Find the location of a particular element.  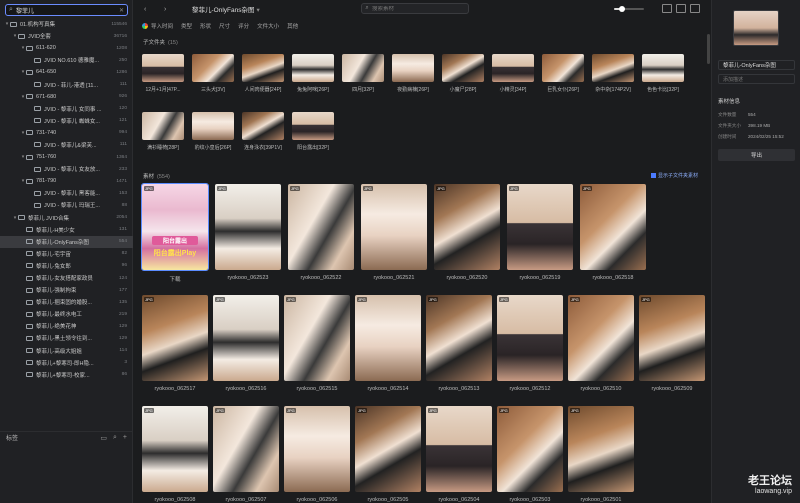

folder-tree-item: 黎菲儿-OnlyFans杂图 554 is located at coordinates (66, 241).